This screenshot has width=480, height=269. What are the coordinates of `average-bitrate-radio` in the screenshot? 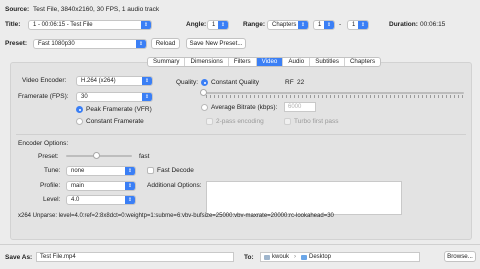 It's located at (204, 107).